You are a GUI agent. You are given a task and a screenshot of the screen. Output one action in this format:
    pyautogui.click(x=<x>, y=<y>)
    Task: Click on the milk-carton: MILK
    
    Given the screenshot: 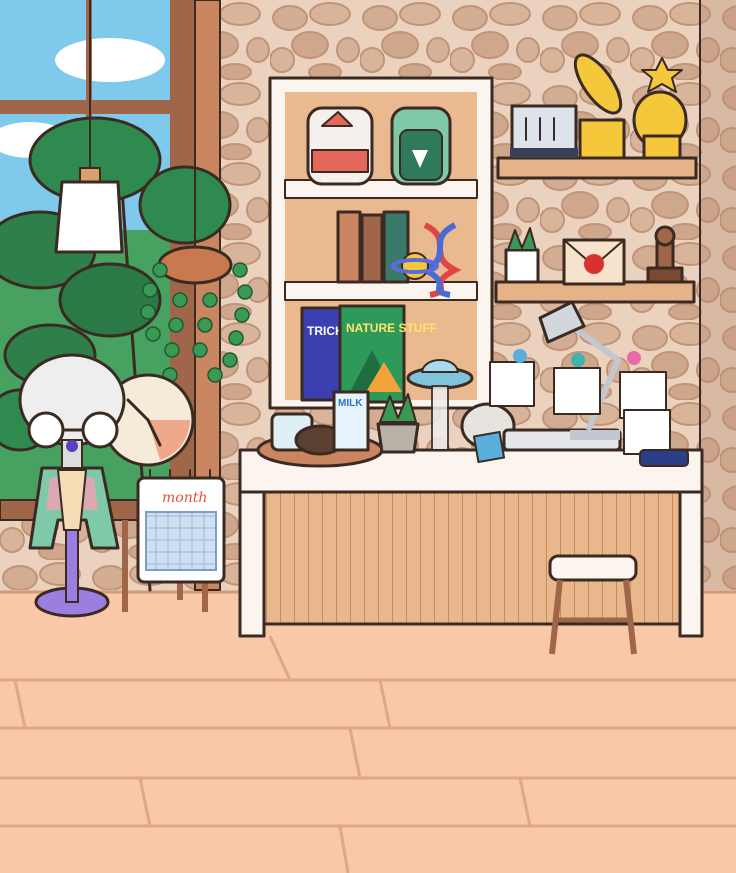 What is the action you would take?
    pyautogui.click(x=351, y=421)
    